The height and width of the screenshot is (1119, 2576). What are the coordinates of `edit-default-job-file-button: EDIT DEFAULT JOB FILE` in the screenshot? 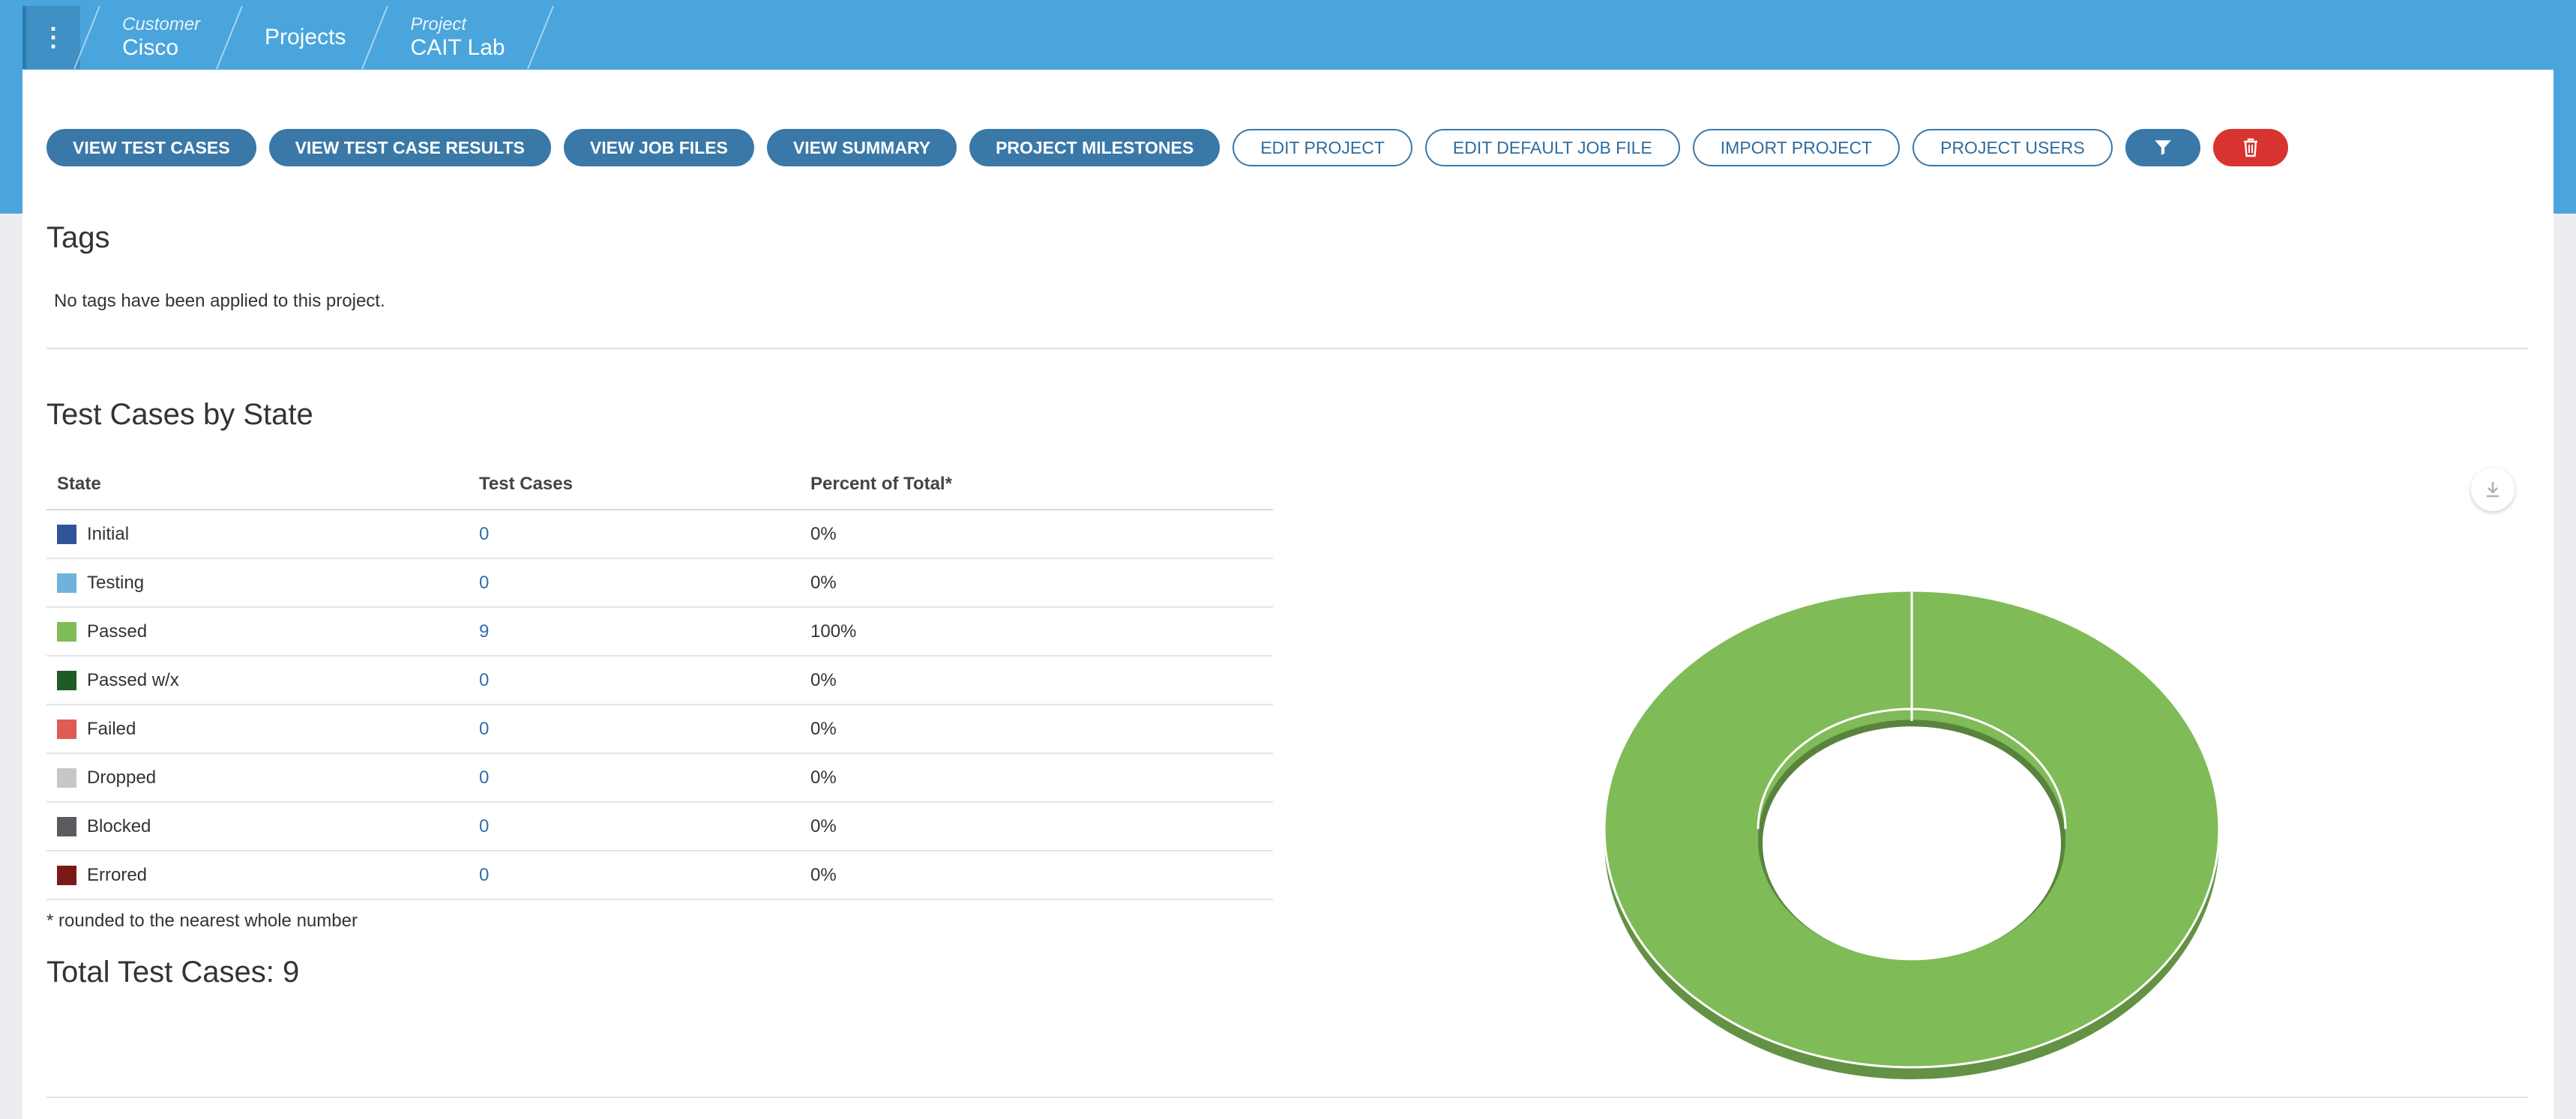 It's located at (1552, 147).